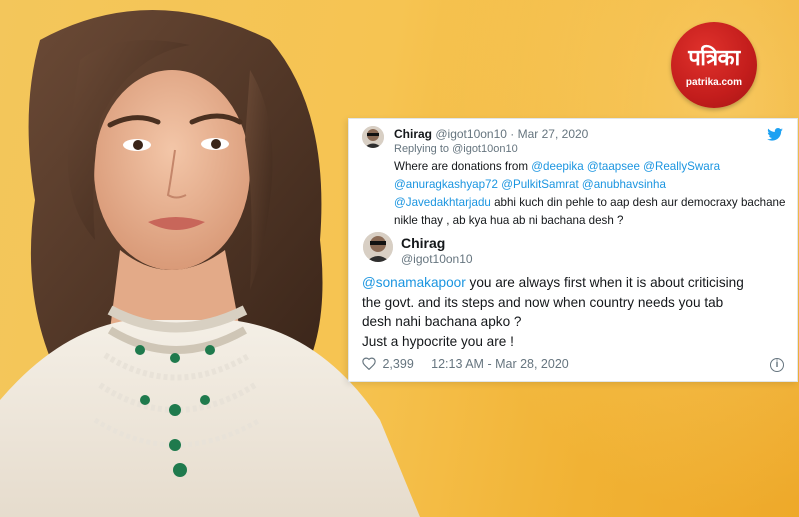 The height and width of the screenshot is (517, 799). Describe the element at coordinates (442, 321) in the screenshot. I see `main-text-line: desh nahi bachana apko ?` at that location.